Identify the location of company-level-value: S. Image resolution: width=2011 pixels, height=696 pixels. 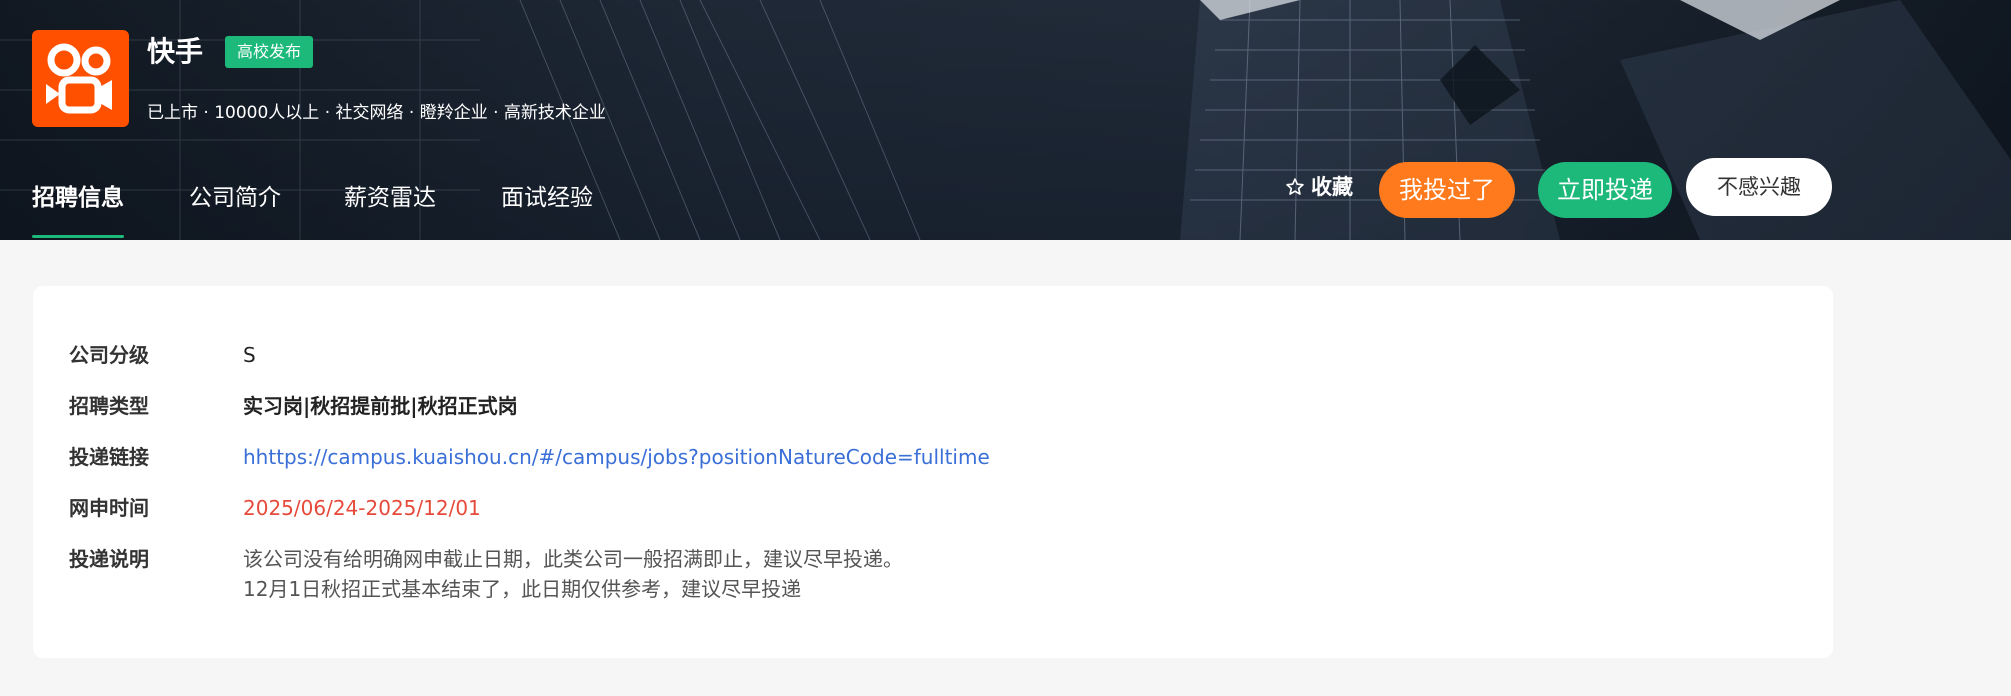
(249, 355).